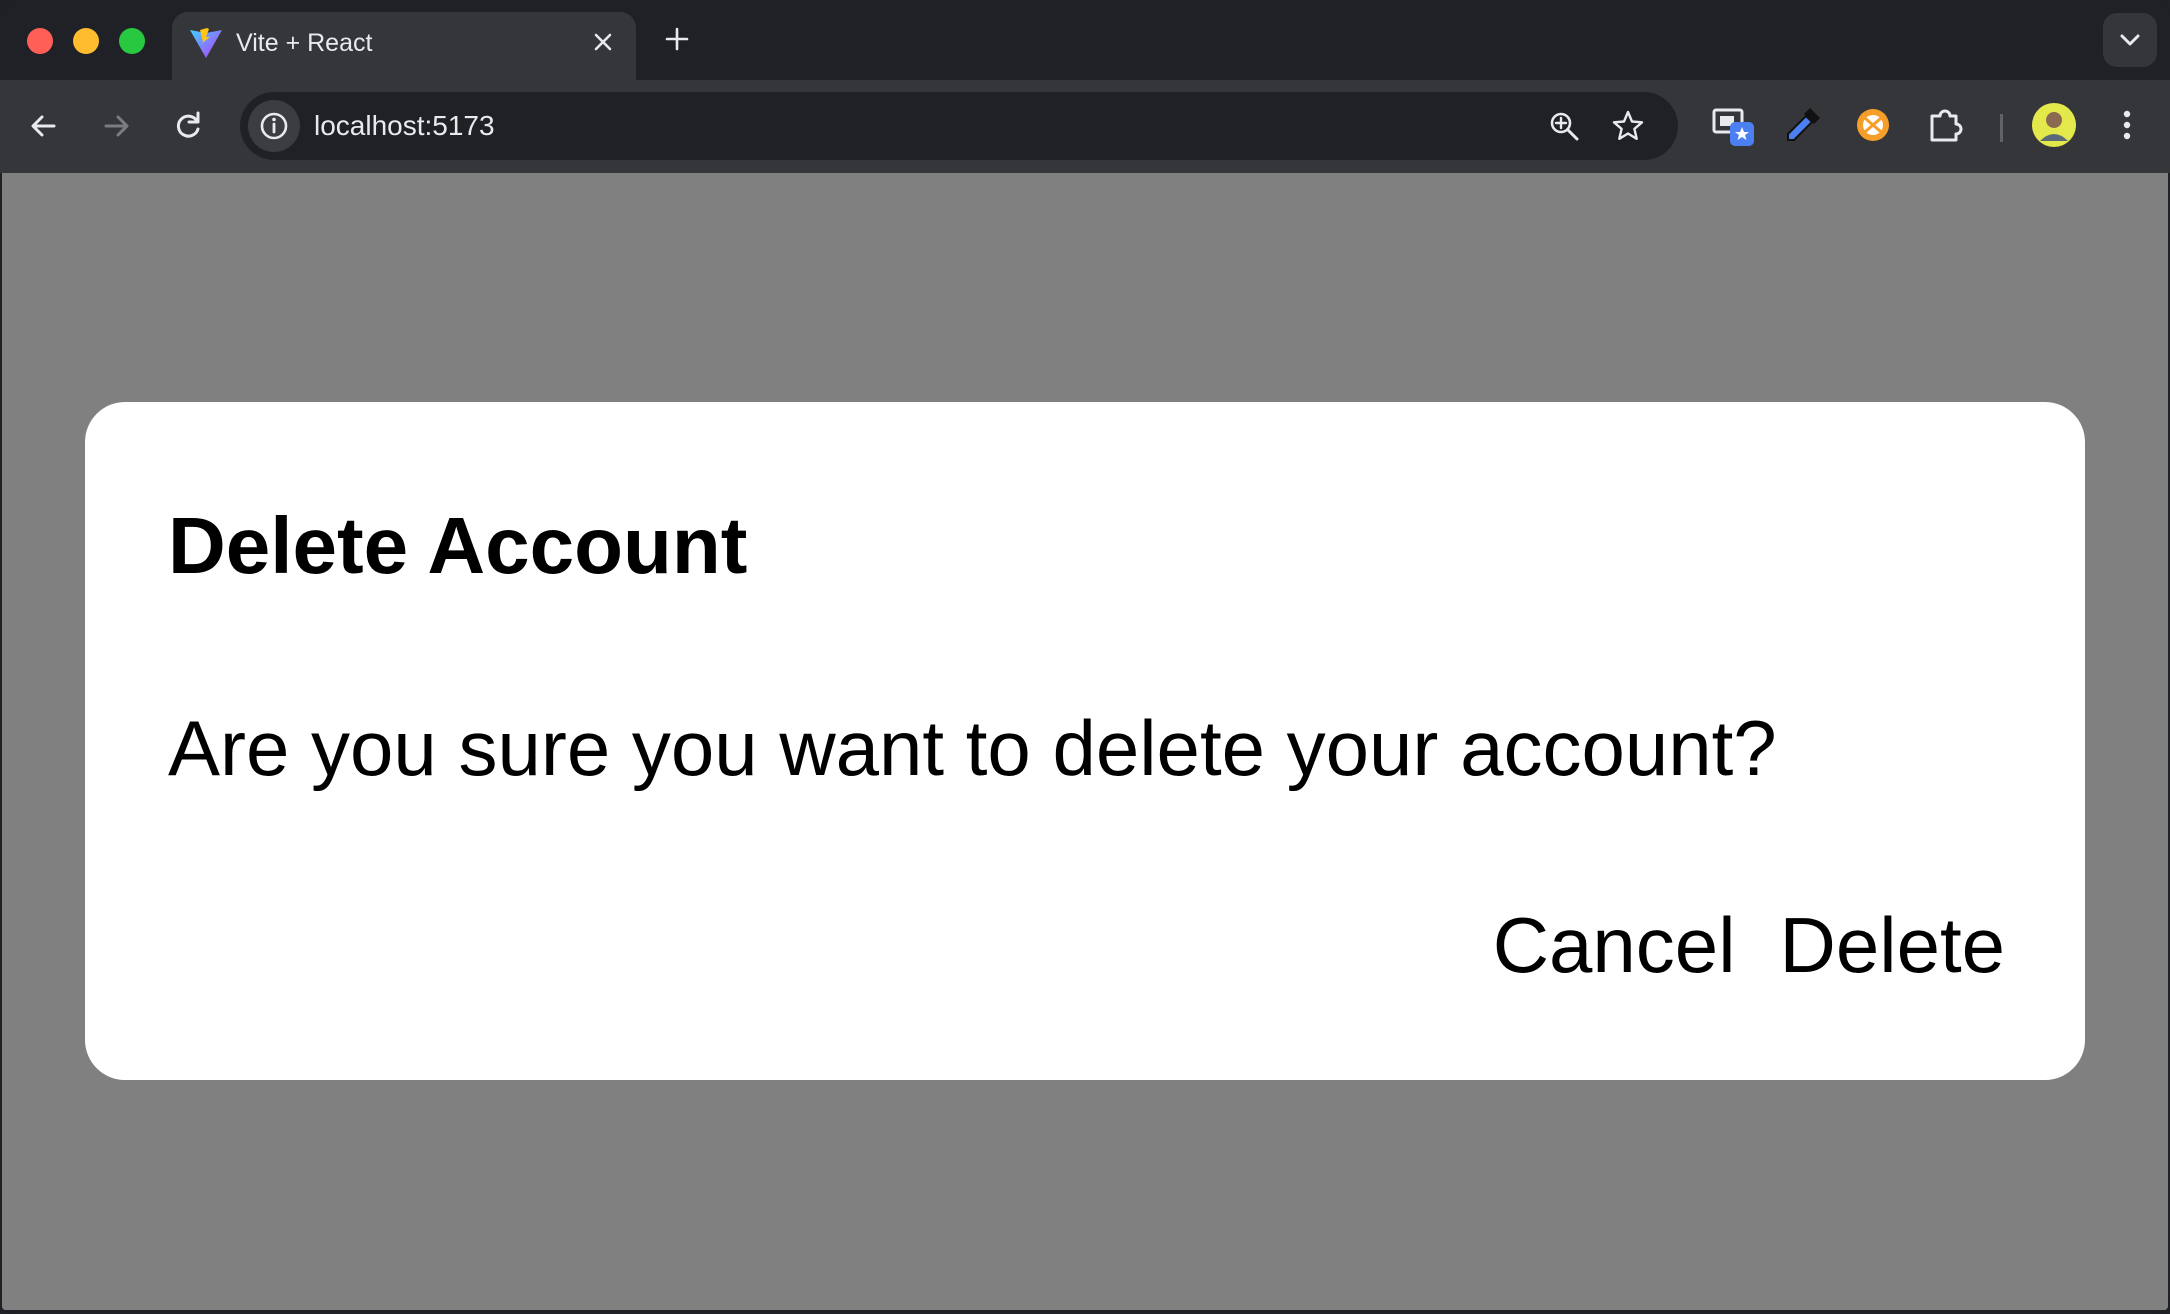 The width and height of the screenshot is (2170, 1314). I want to click on info-icon, so click(274, 126).